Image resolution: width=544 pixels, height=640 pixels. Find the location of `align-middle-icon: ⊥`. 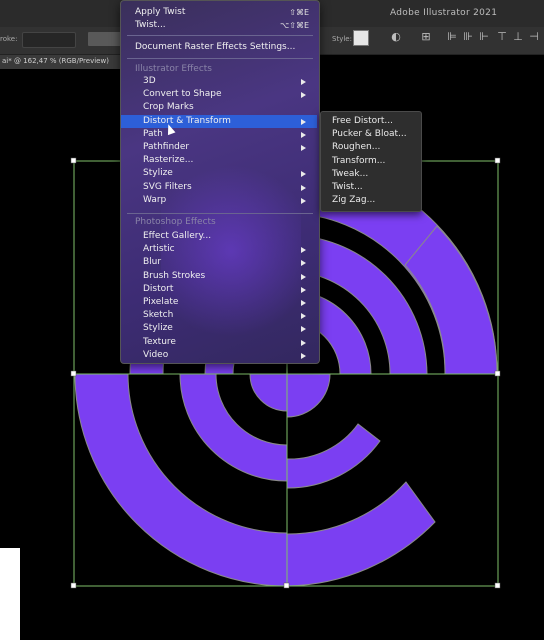

align-middle-icon: ⊥ is located at coordinates (518, 37).